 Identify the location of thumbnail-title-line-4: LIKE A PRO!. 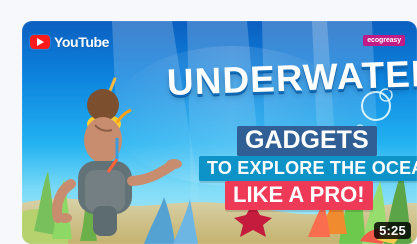
(299, 195).